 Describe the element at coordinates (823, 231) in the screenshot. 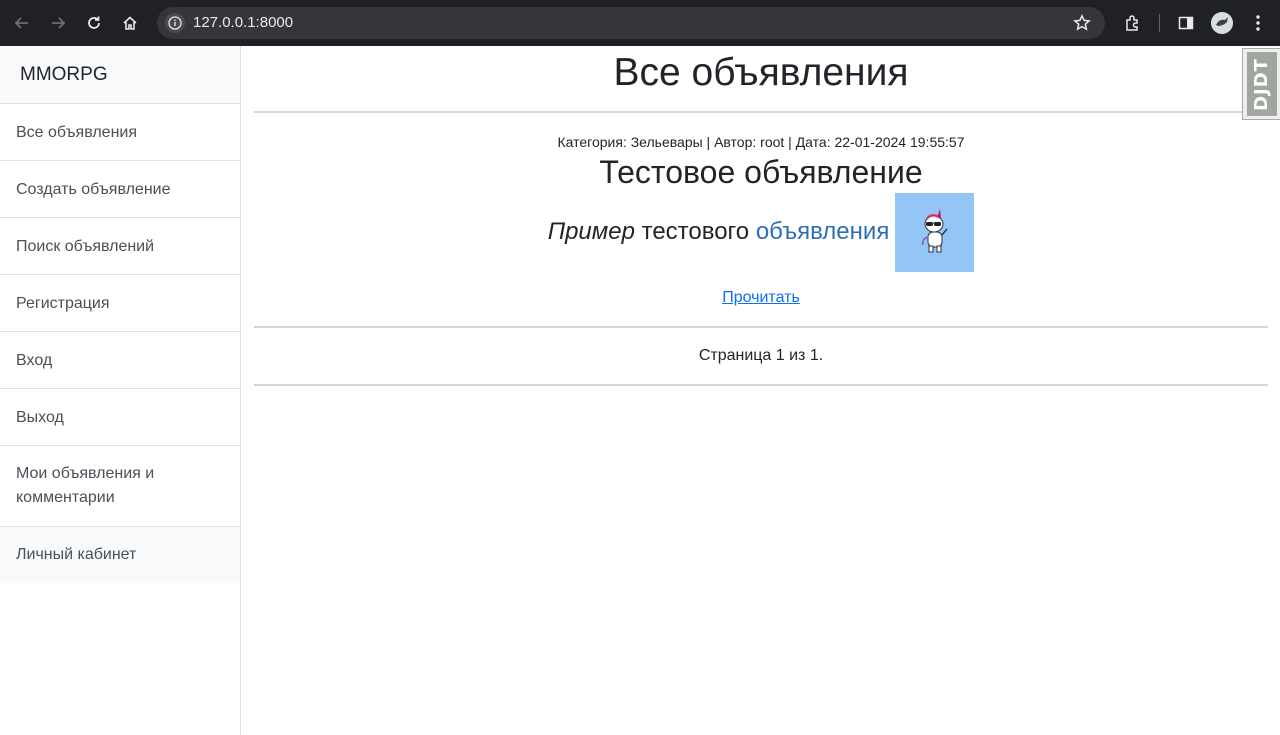

I see `post-text-link: объявления` at that location.